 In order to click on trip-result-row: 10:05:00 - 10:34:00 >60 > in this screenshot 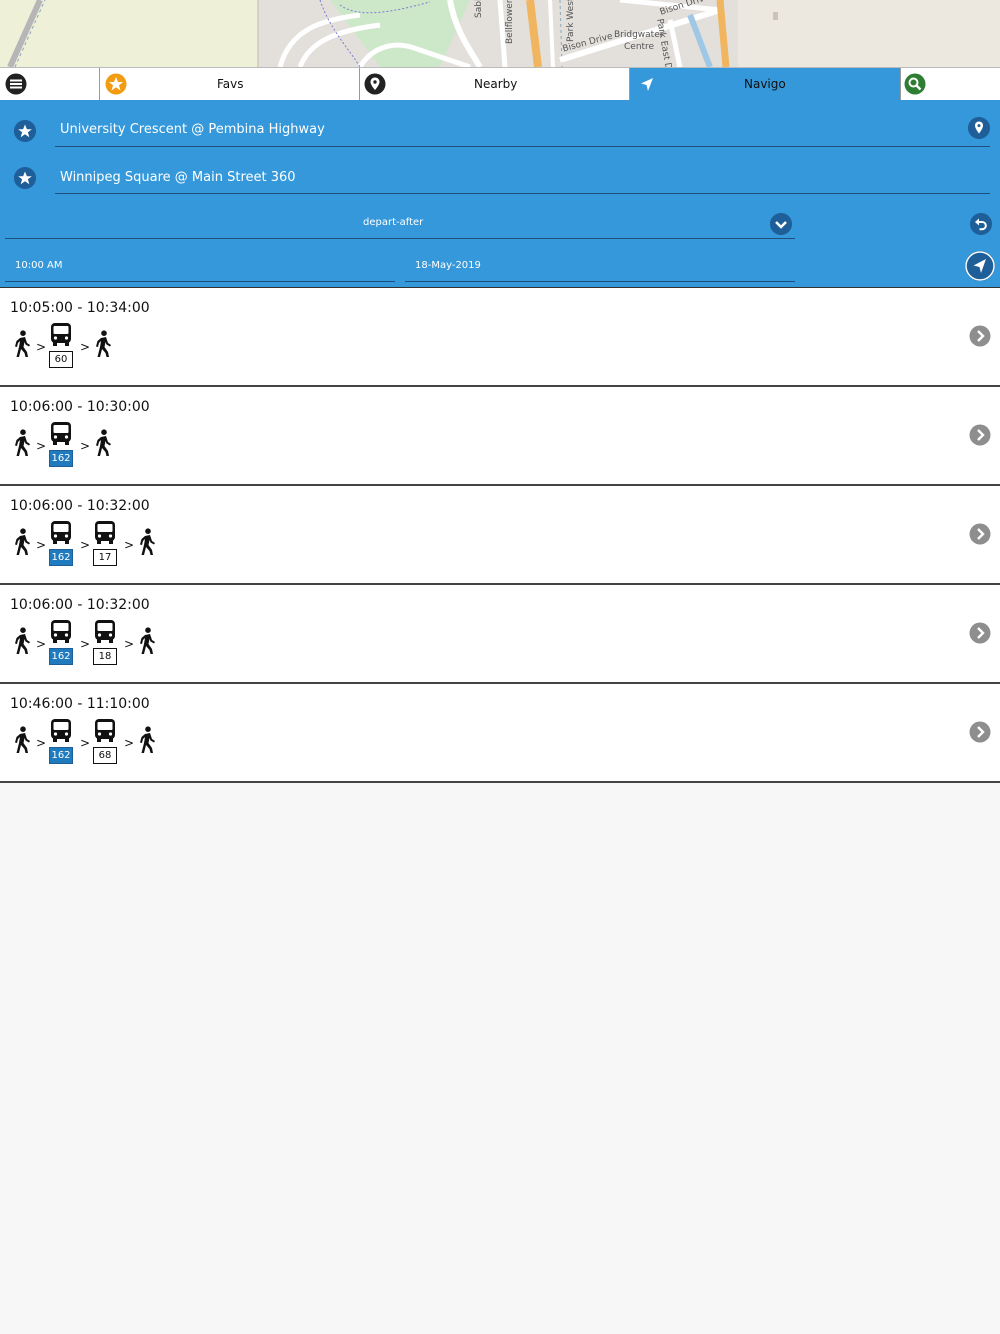, I will do `click(500, 337)`.